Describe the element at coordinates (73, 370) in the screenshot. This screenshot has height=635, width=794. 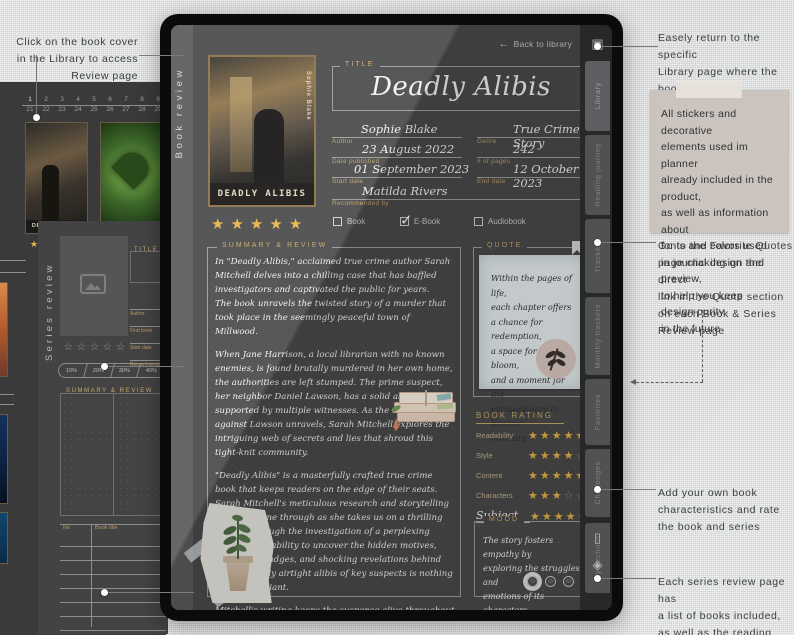
I see `progress-segment: 10%` at that location.